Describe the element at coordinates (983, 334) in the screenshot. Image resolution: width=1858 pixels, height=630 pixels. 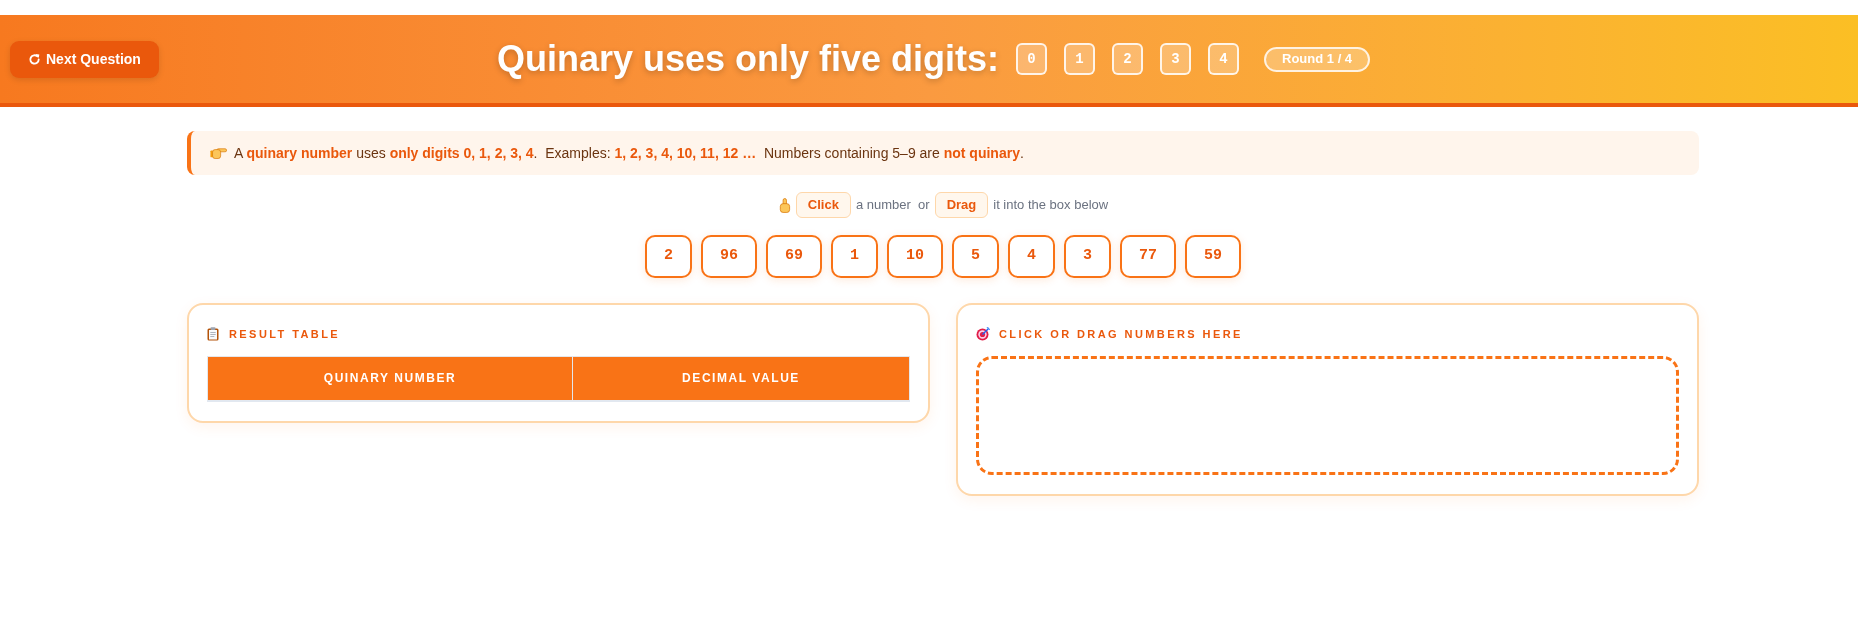
I see `target-icon` at that location.